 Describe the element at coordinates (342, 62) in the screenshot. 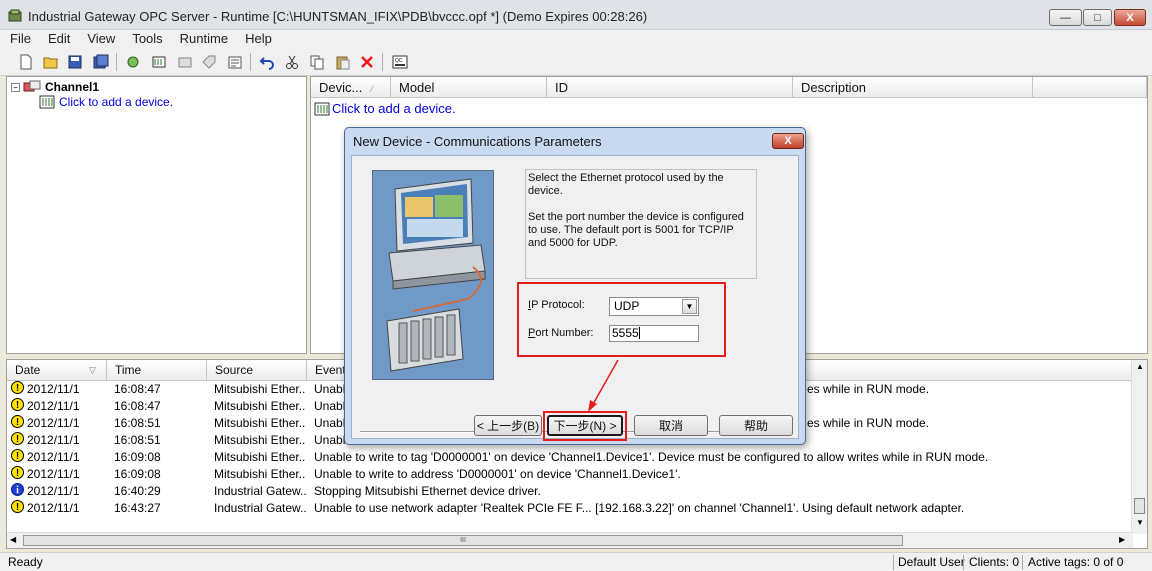

I see `paste-icon` at that location.